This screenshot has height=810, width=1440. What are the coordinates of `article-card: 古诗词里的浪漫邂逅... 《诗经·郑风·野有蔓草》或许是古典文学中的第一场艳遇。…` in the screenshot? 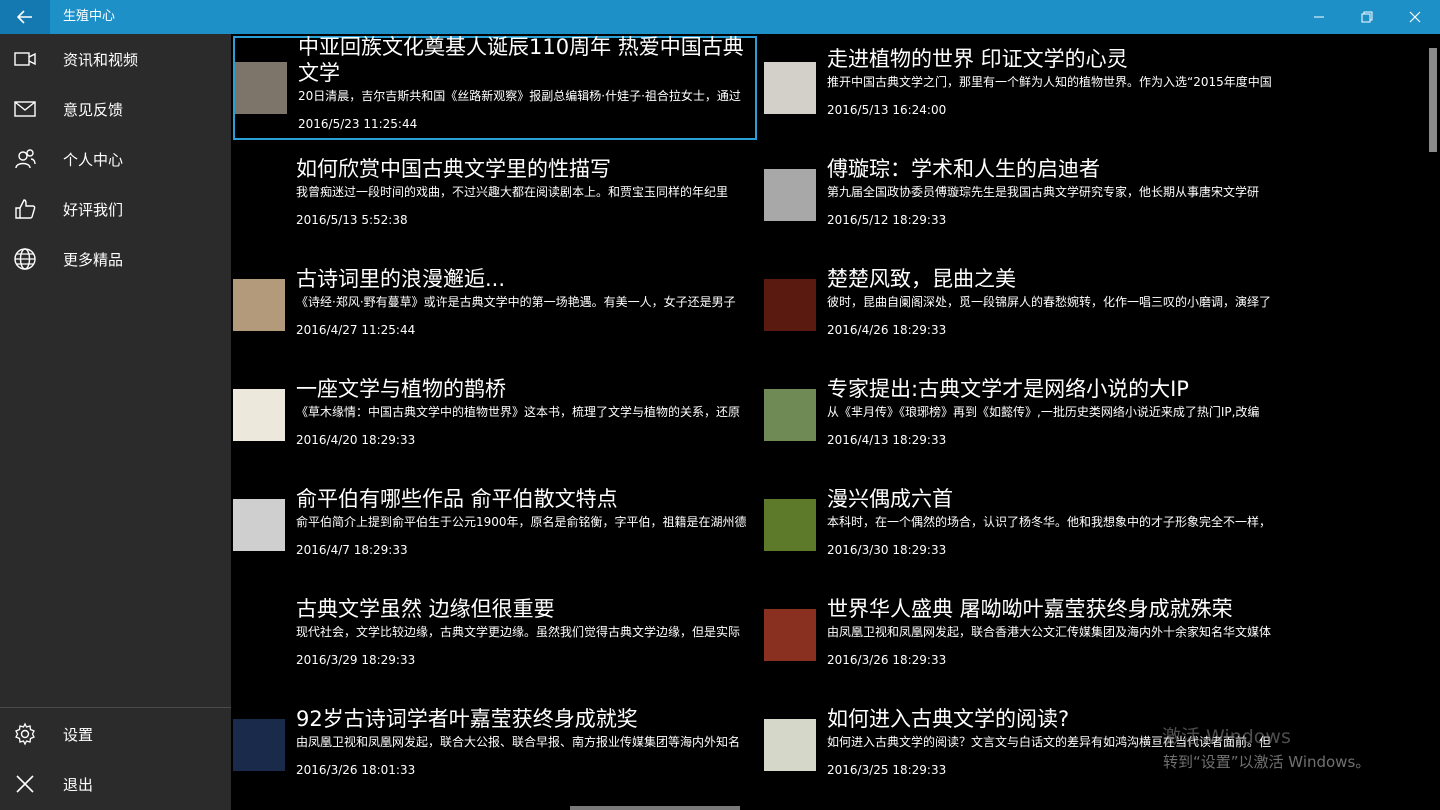 It's located at (493, 314).